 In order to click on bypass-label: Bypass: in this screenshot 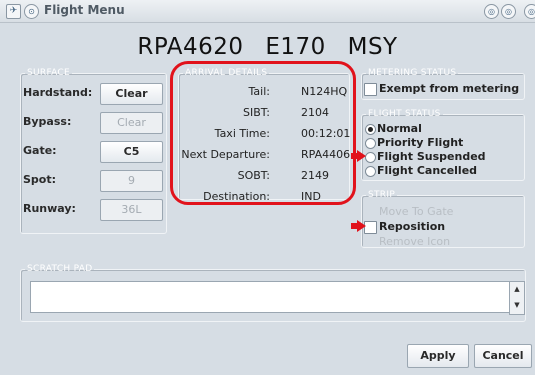, I will do `click(47, 121)`.